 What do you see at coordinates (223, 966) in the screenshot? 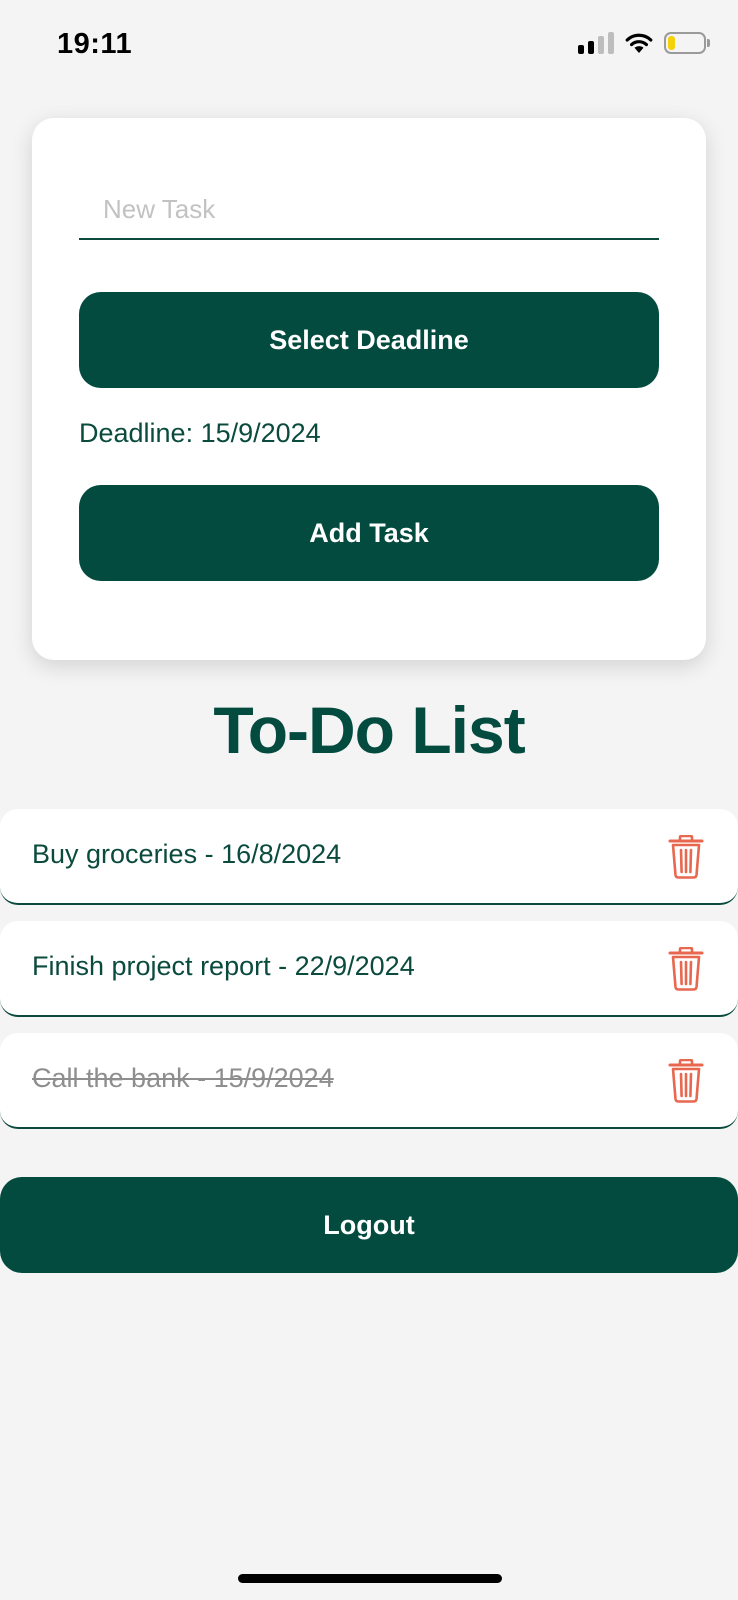
I see `todo-item-text: Finish project report - 22/9/2024` at bounding box center [223, 966].